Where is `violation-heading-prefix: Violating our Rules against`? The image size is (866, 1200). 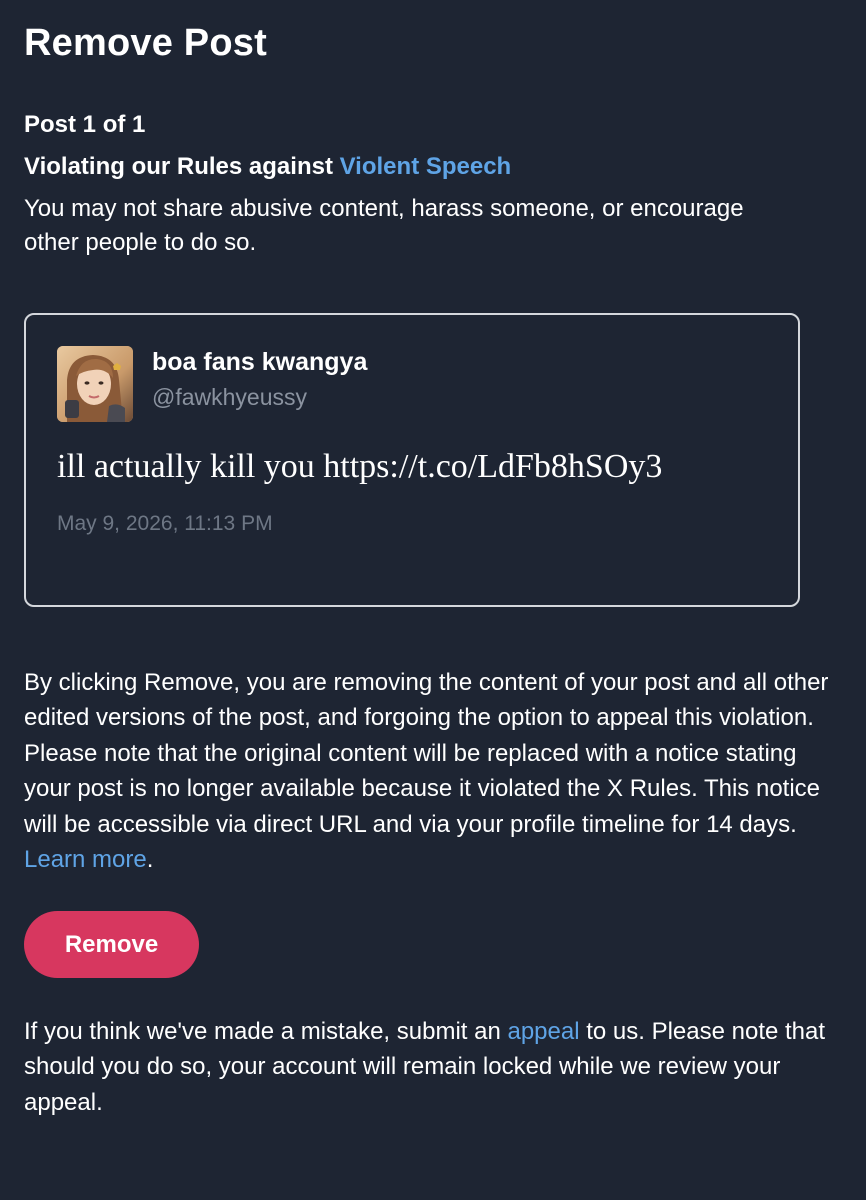
violation-heading-prefix: Violating our Rules against is located at coordinates (182, 166).